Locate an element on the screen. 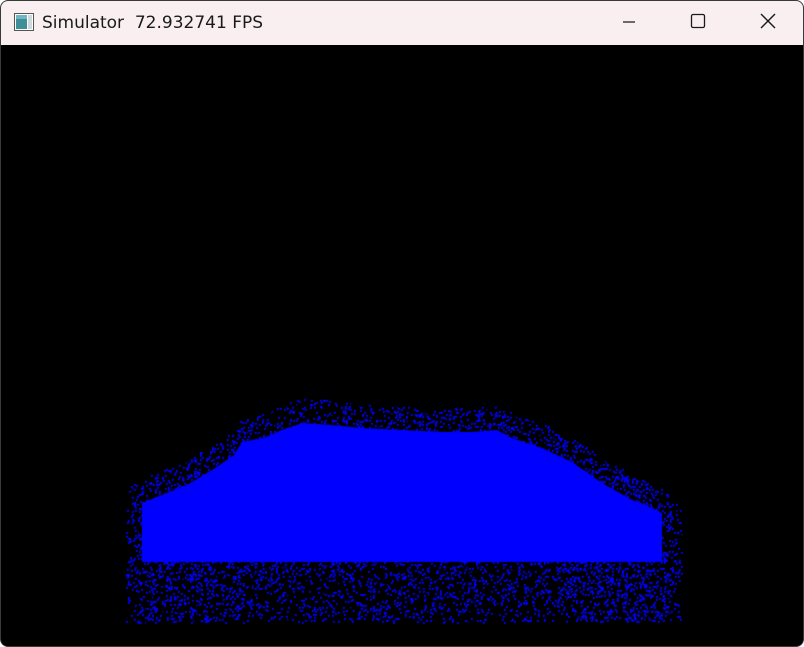 The height and width of the screenshot is (647, 804). maximize-icon is located at coordinates (698, 23).